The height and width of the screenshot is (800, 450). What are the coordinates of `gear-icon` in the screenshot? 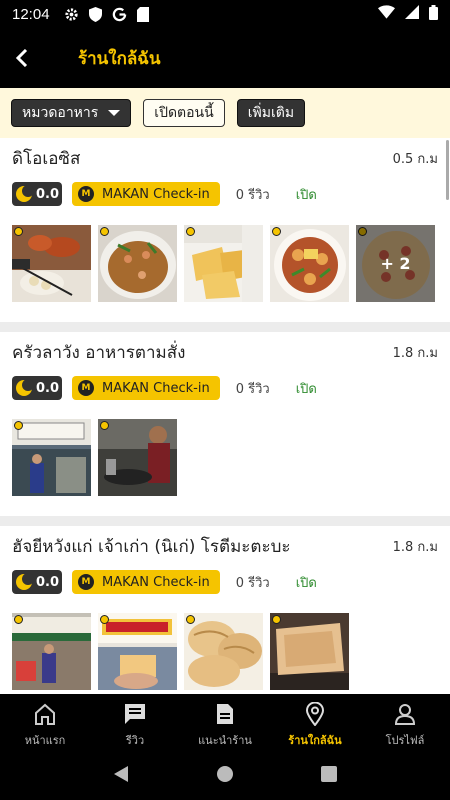 It's located at (71, 14).